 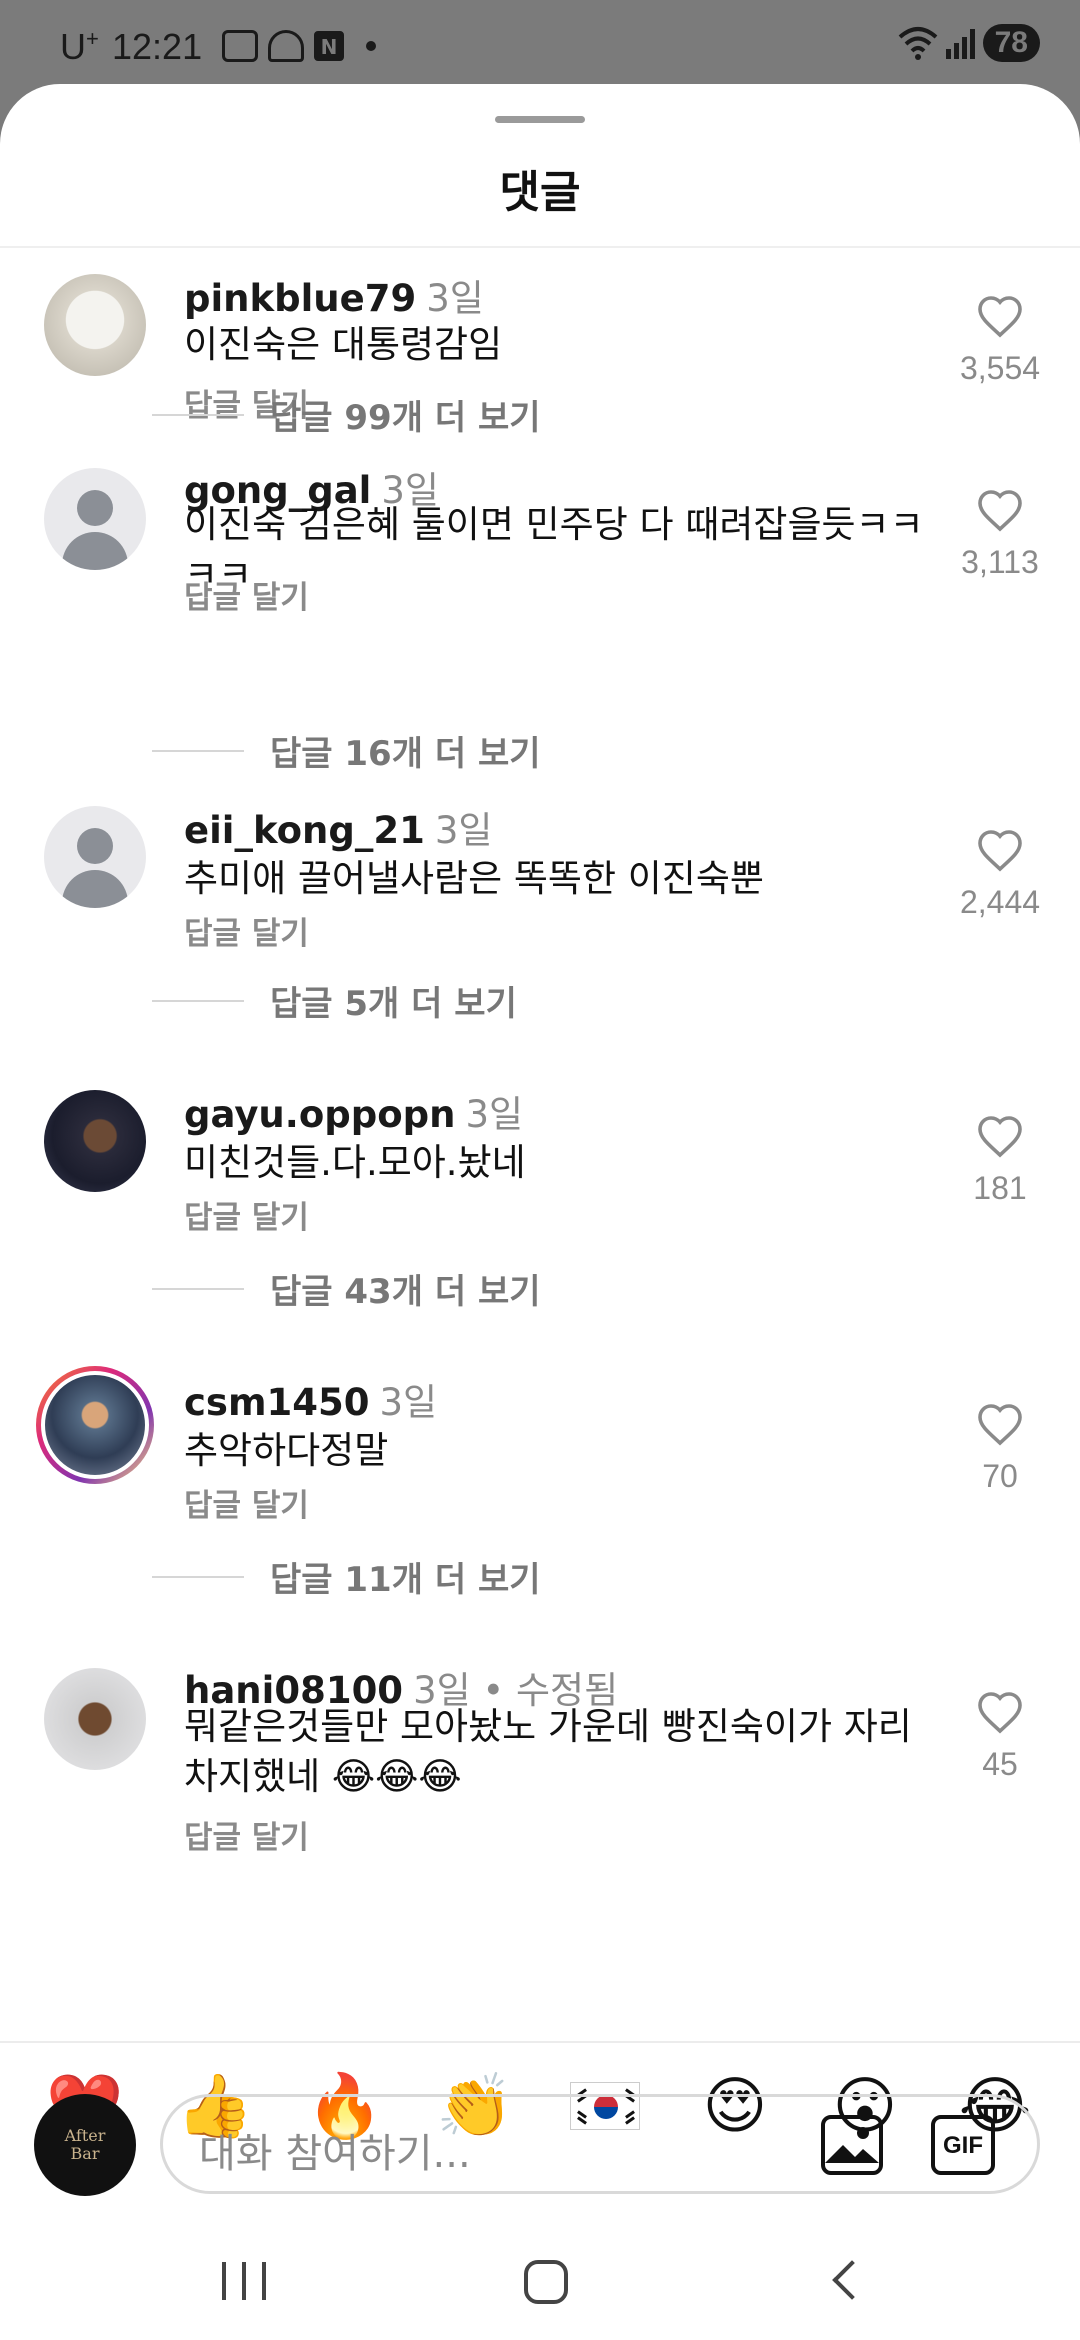 What do you see at coordinates (338, 827) in the screenshot?
I see `comment-username: eii_kong_21 3일` at bounding box center [338, 827].